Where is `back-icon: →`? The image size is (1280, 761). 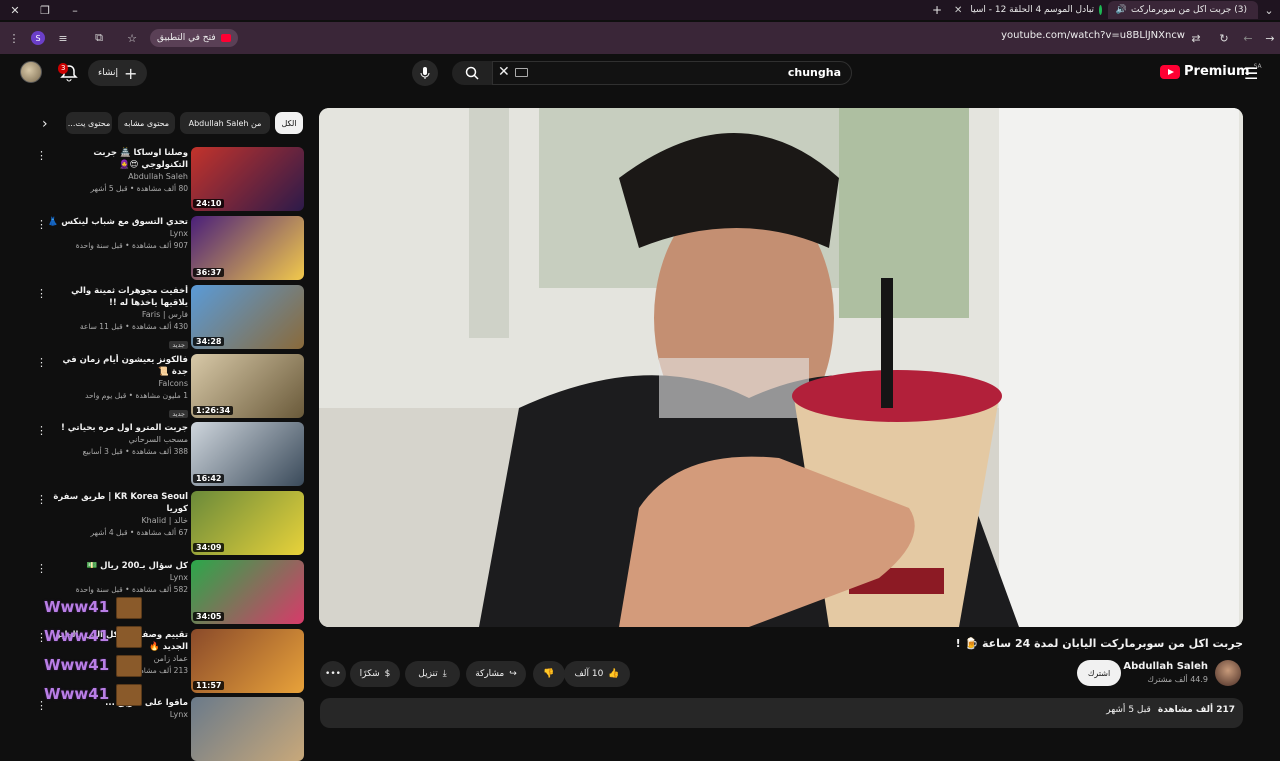 back-icon: → is located at coordinates (1270, 38).